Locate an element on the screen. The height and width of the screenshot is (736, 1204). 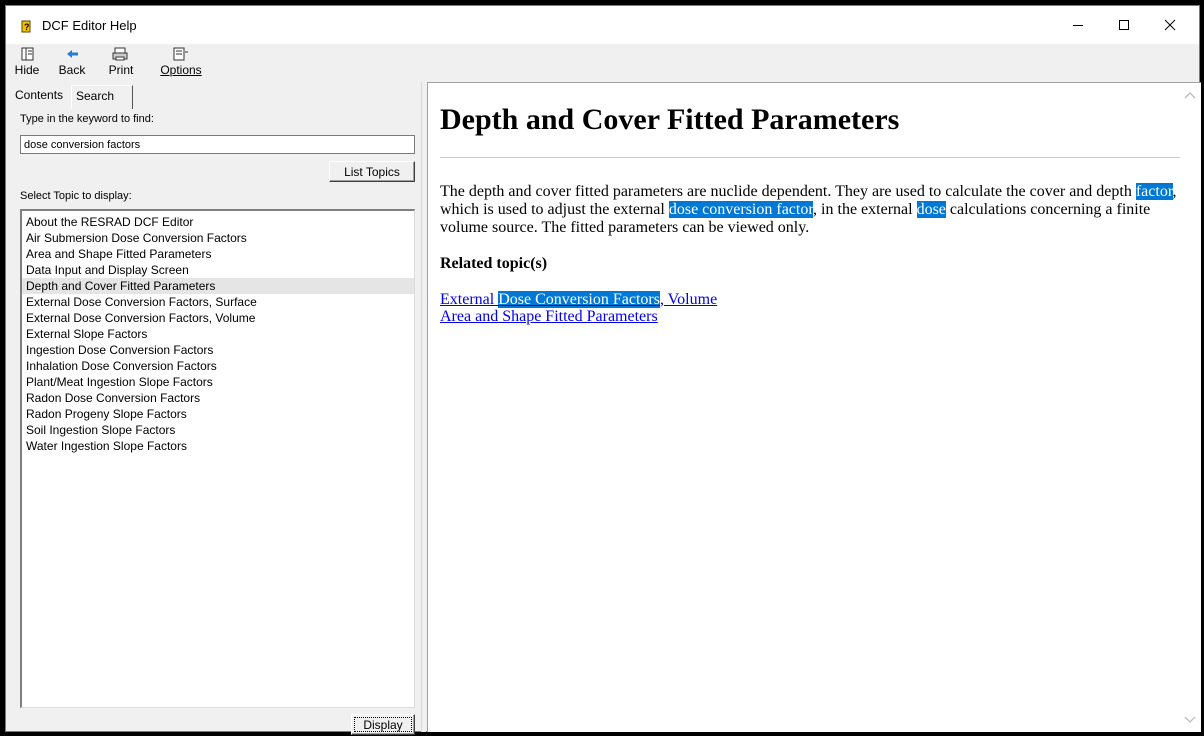
topic-item: Ingestion Dose Conversion Factors is located at coordinates (218, 350).